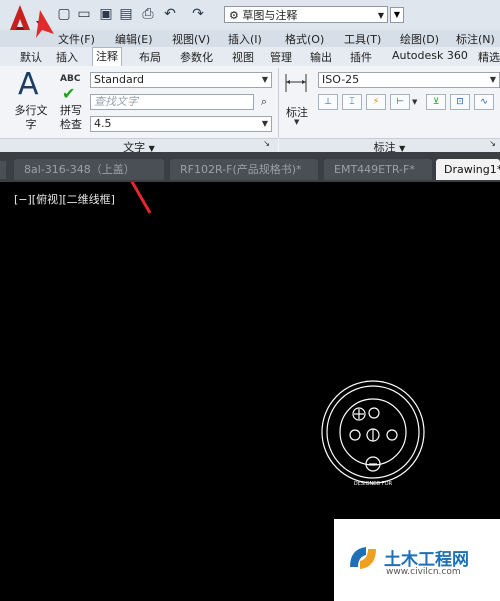 The width and height of the screenshot is (500, 601). I want to click on tab-scroll-left, so click(3, 170).